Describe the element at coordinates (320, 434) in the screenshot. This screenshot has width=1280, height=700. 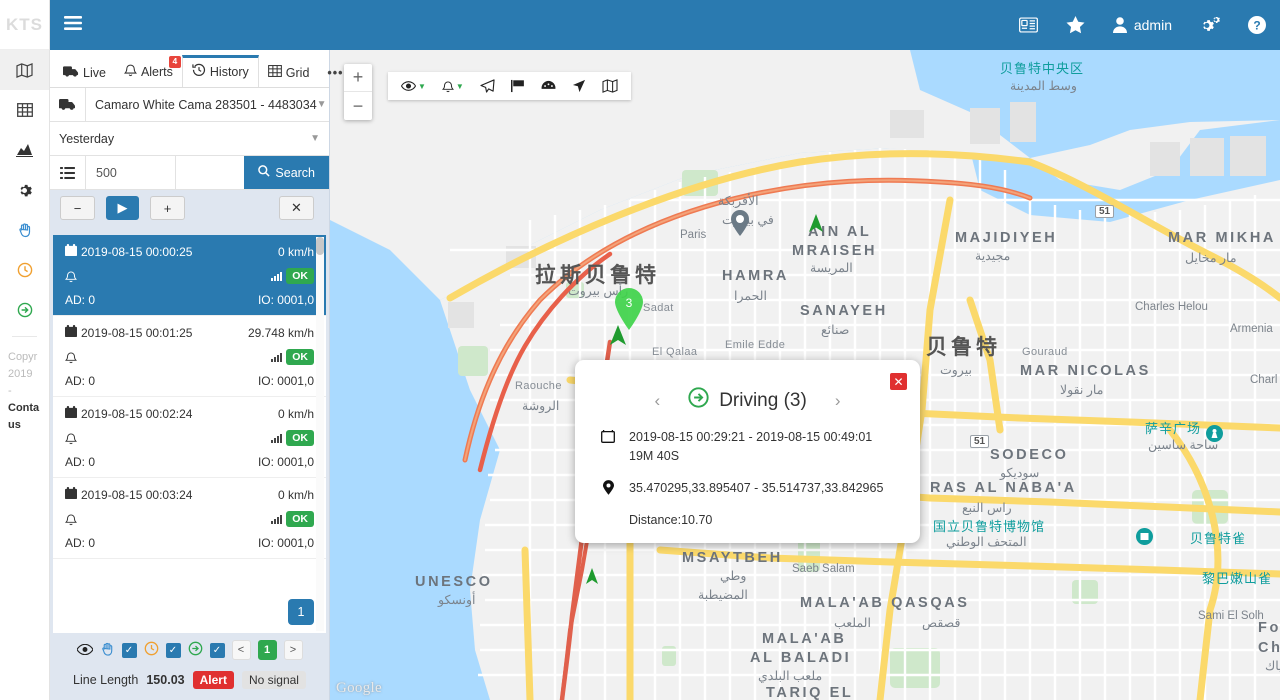
I see `list-scrollbar` at that location.